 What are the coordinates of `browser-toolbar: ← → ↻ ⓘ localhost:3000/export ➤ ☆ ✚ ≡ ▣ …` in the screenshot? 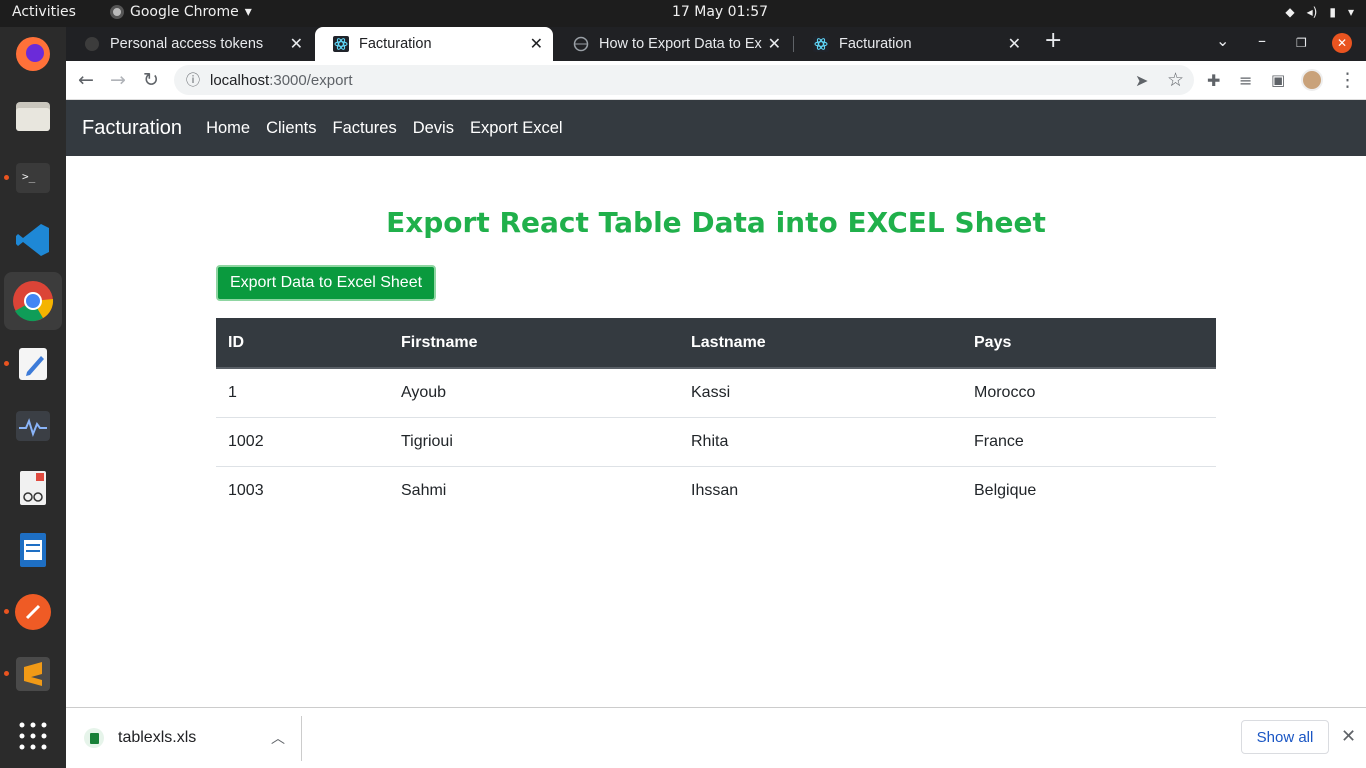 It's located at (716, 80).